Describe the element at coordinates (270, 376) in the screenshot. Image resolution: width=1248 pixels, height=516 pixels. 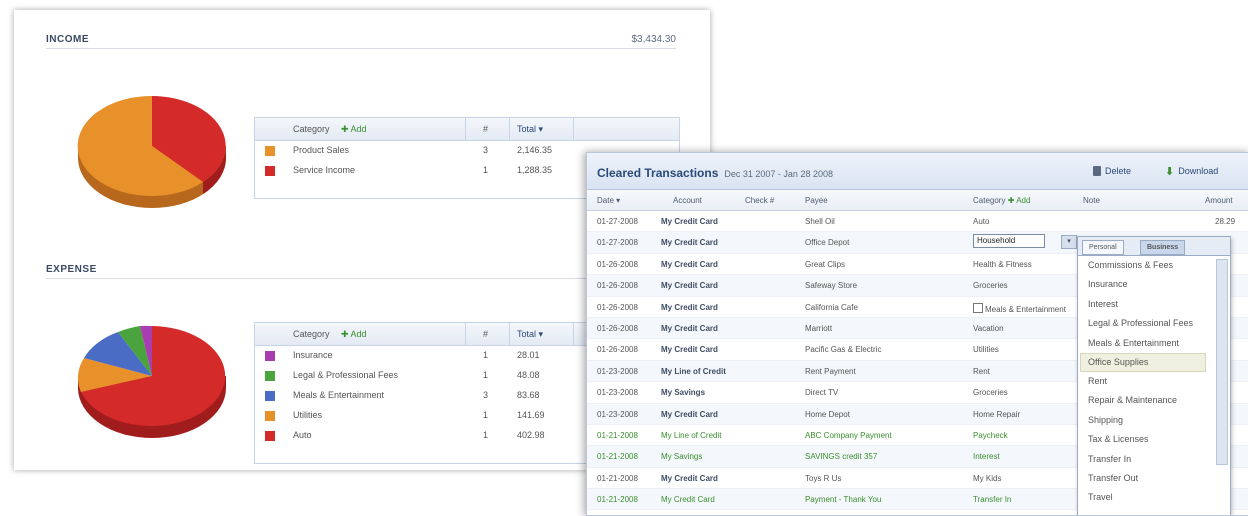
I see `swatch-green` at that location.